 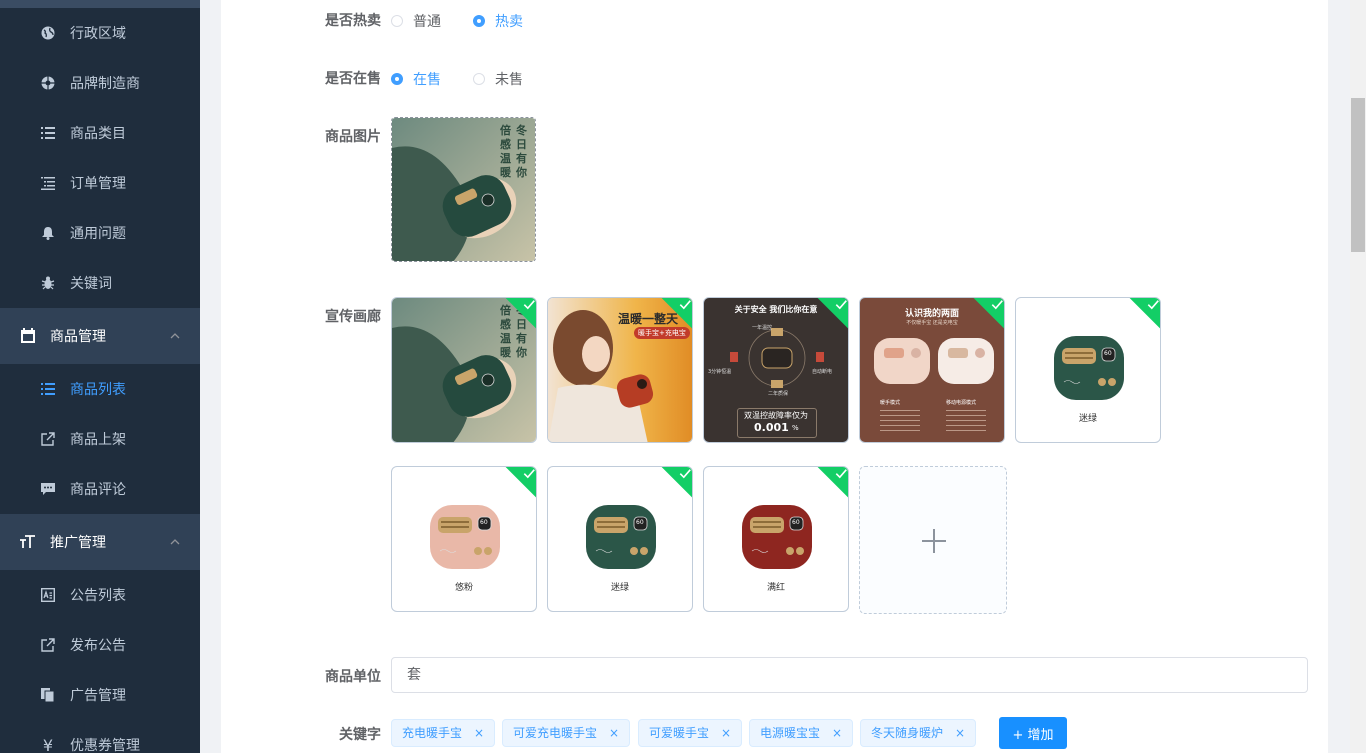 I want to click on keyword-tag: 电源暖宝宝 ×, so click(x=801, y=733).